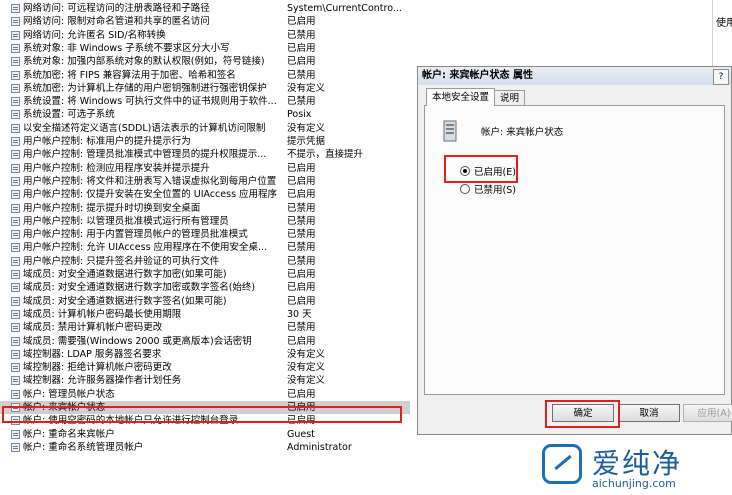 This screenshot has height=495, width=732. I want to click on policy-row: 用户帐户控制: 标准用户的提升提示行为 提示凭据, so click(205, 141).